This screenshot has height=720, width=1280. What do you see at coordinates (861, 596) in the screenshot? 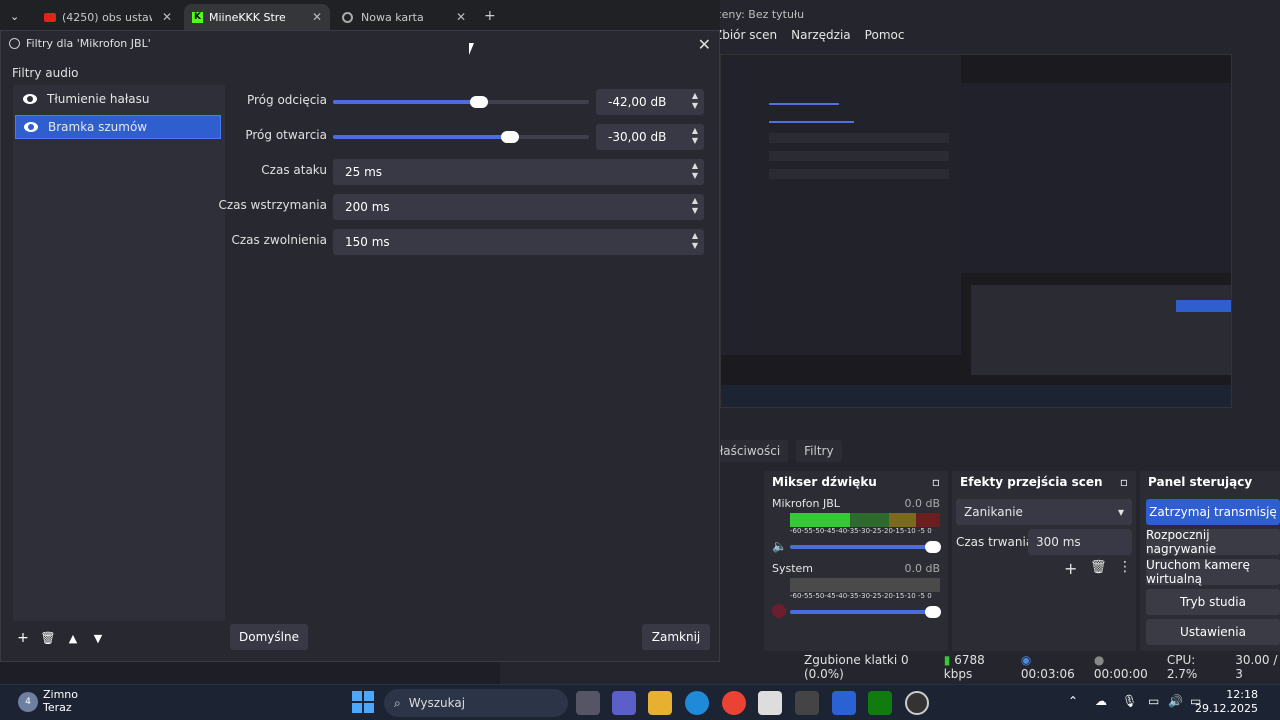
I see `mixer-scale-2: -60-55-50-45-40-35-30-25-20-15-10 -5 0` at bounding box center [861, 596].